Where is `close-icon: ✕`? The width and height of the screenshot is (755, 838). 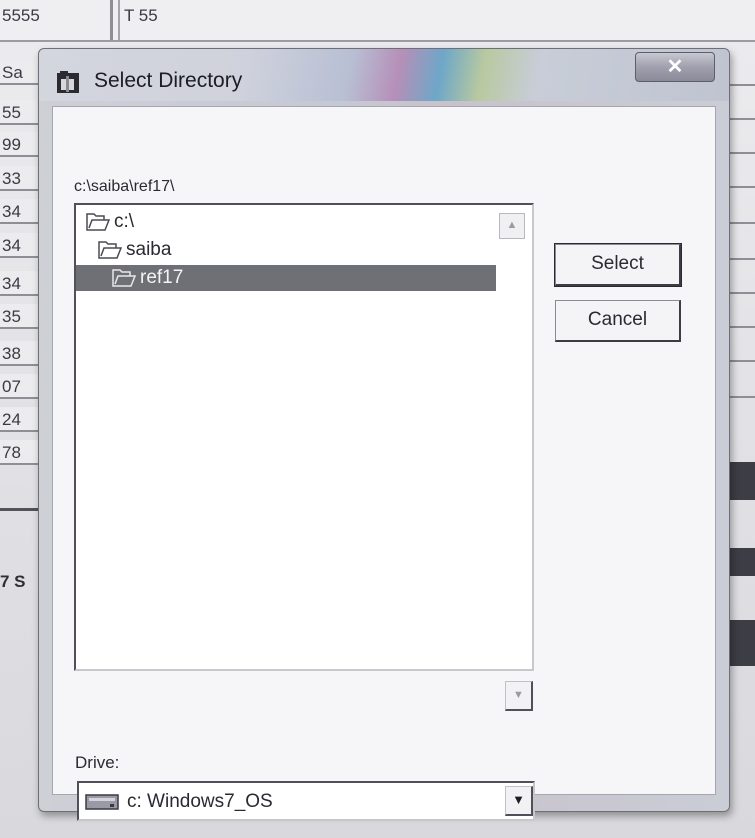
close-icon: ✕ is located at coordinates (675, 67).